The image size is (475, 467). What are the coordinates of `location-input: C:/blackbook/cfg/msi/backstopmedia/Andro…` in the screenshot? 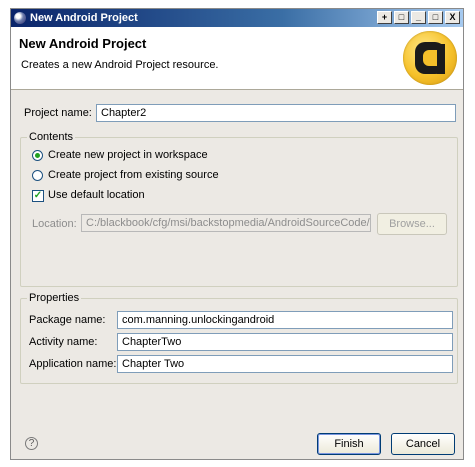 It's located at (226, 223).